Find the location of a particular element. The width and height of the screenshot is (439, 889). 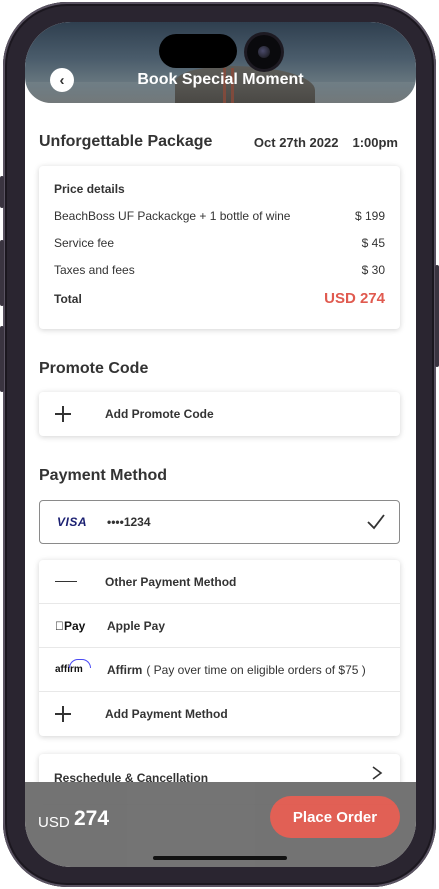

total-line: Total USD 274 is located at coordinates (219, 298).